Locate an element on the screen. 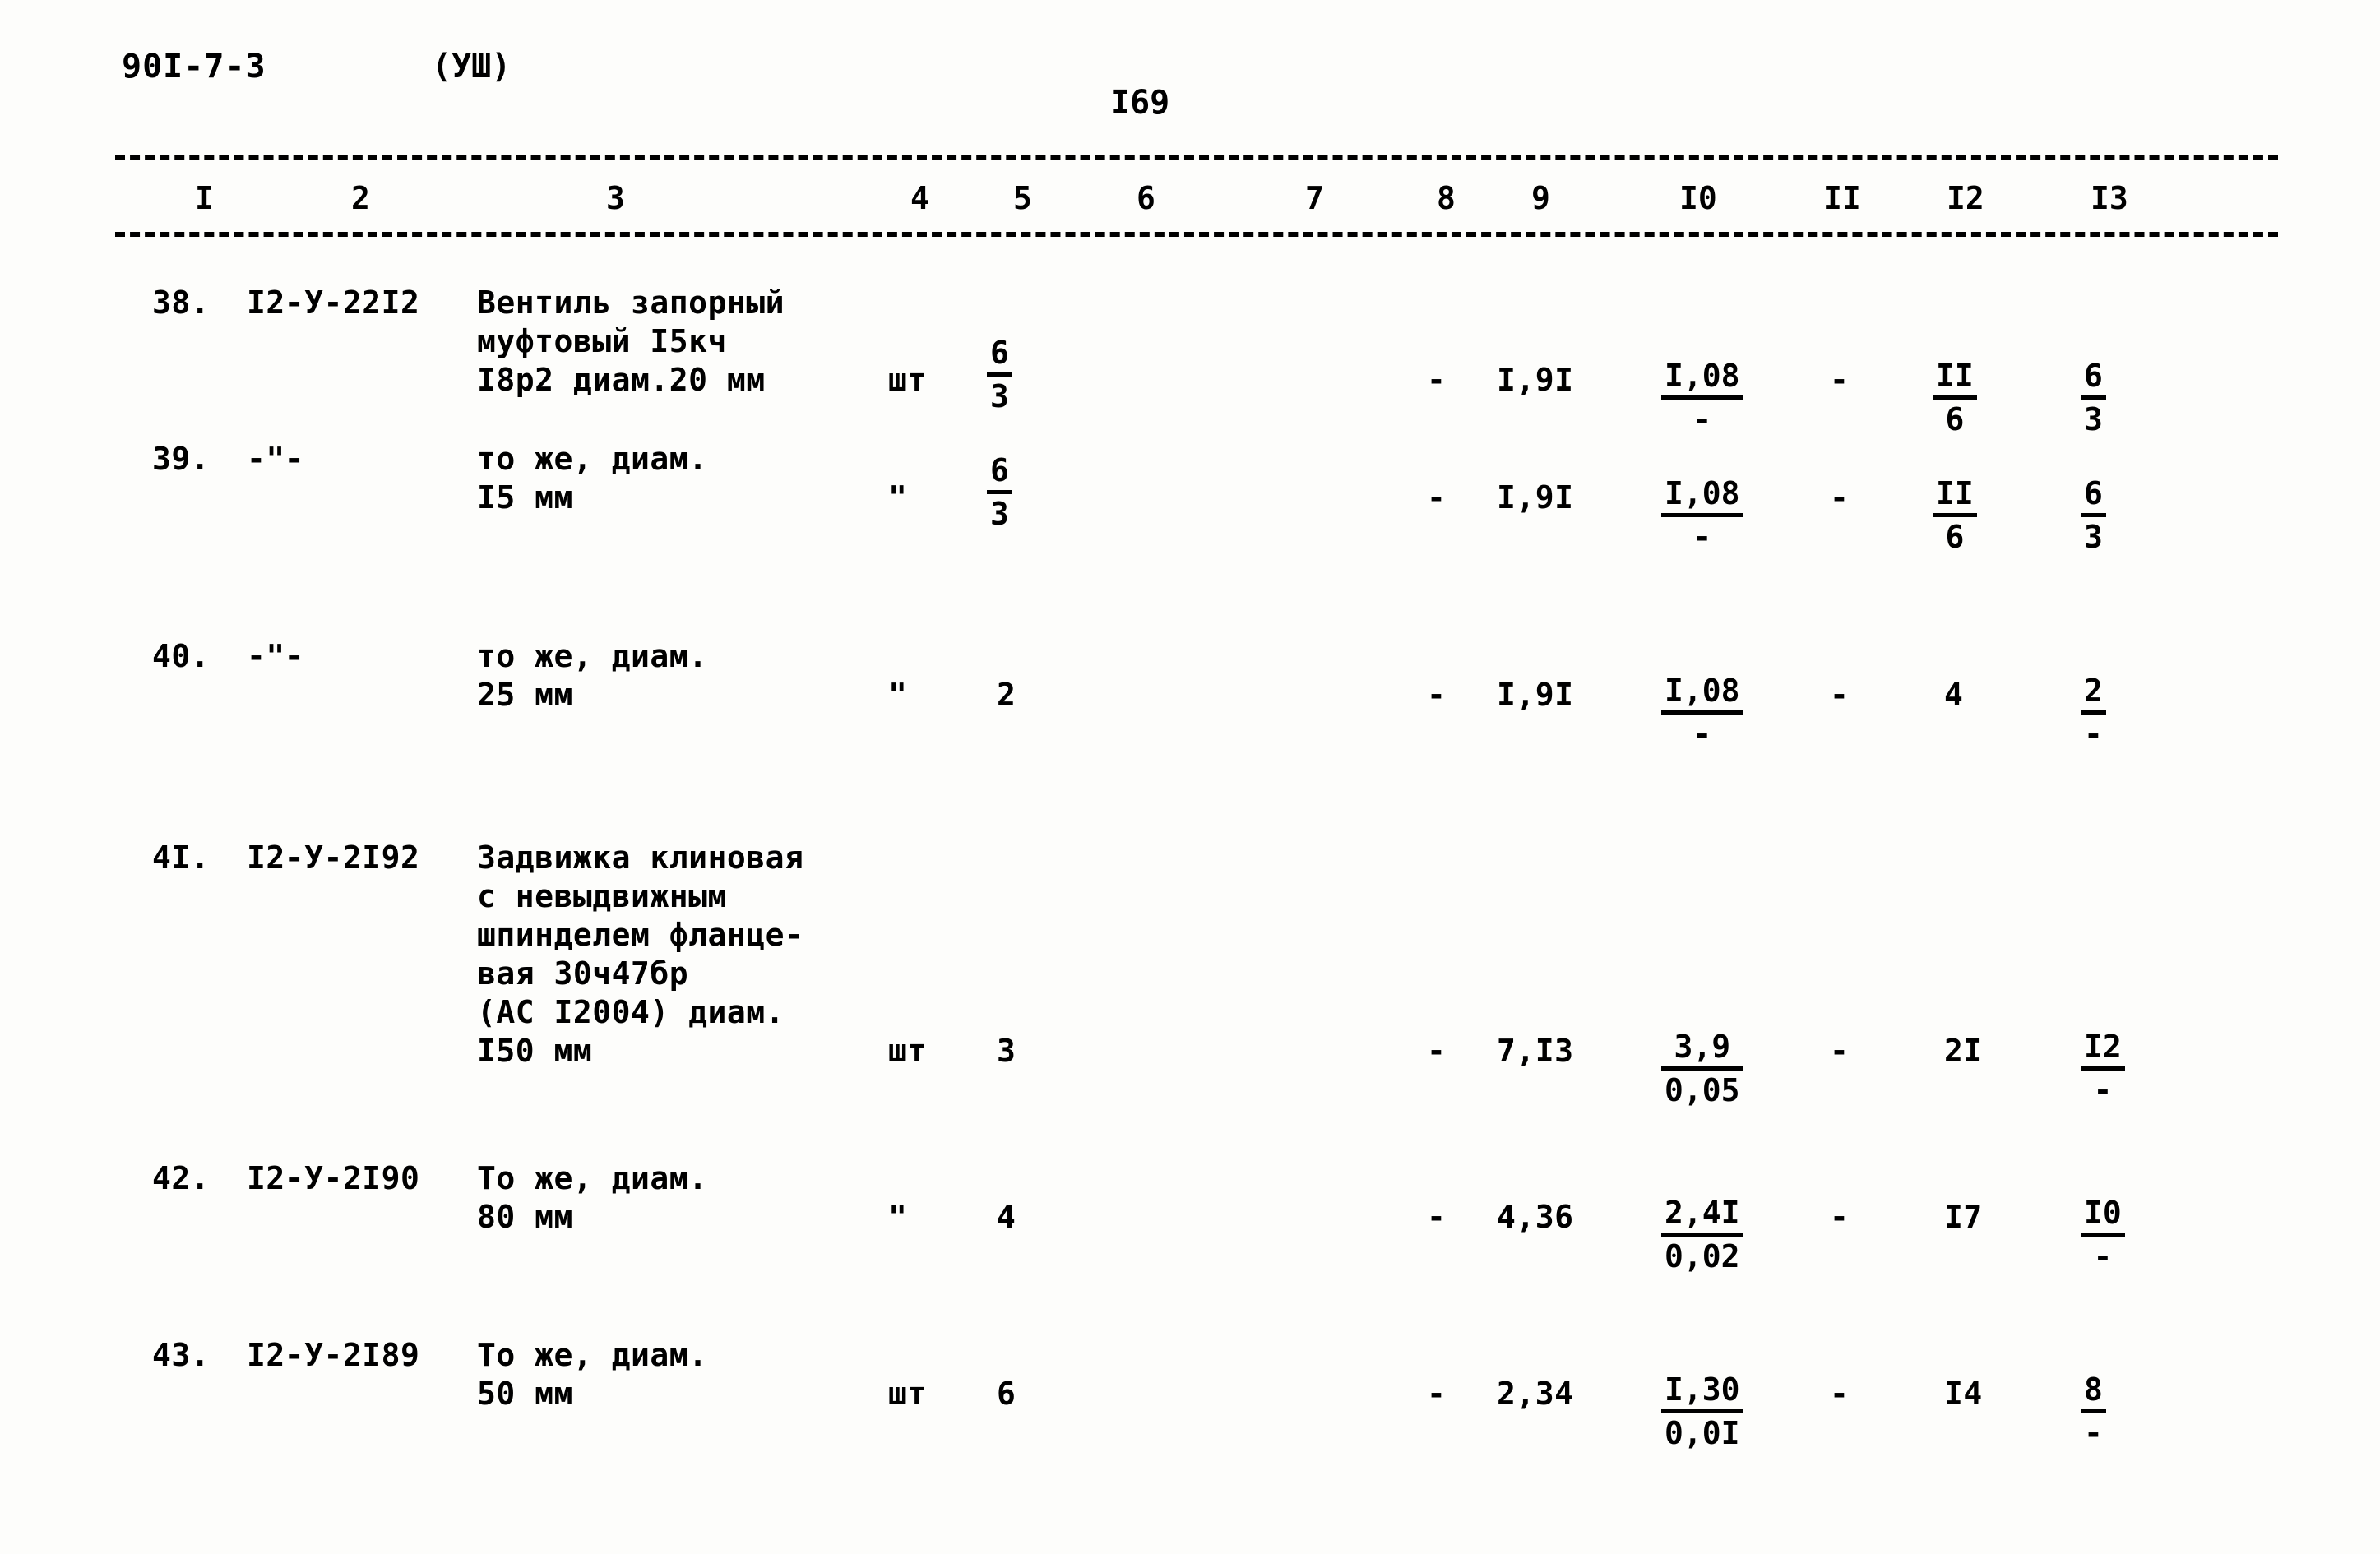  row-item-code: I2-У-2I89 is located at coordinates (333, 1355).